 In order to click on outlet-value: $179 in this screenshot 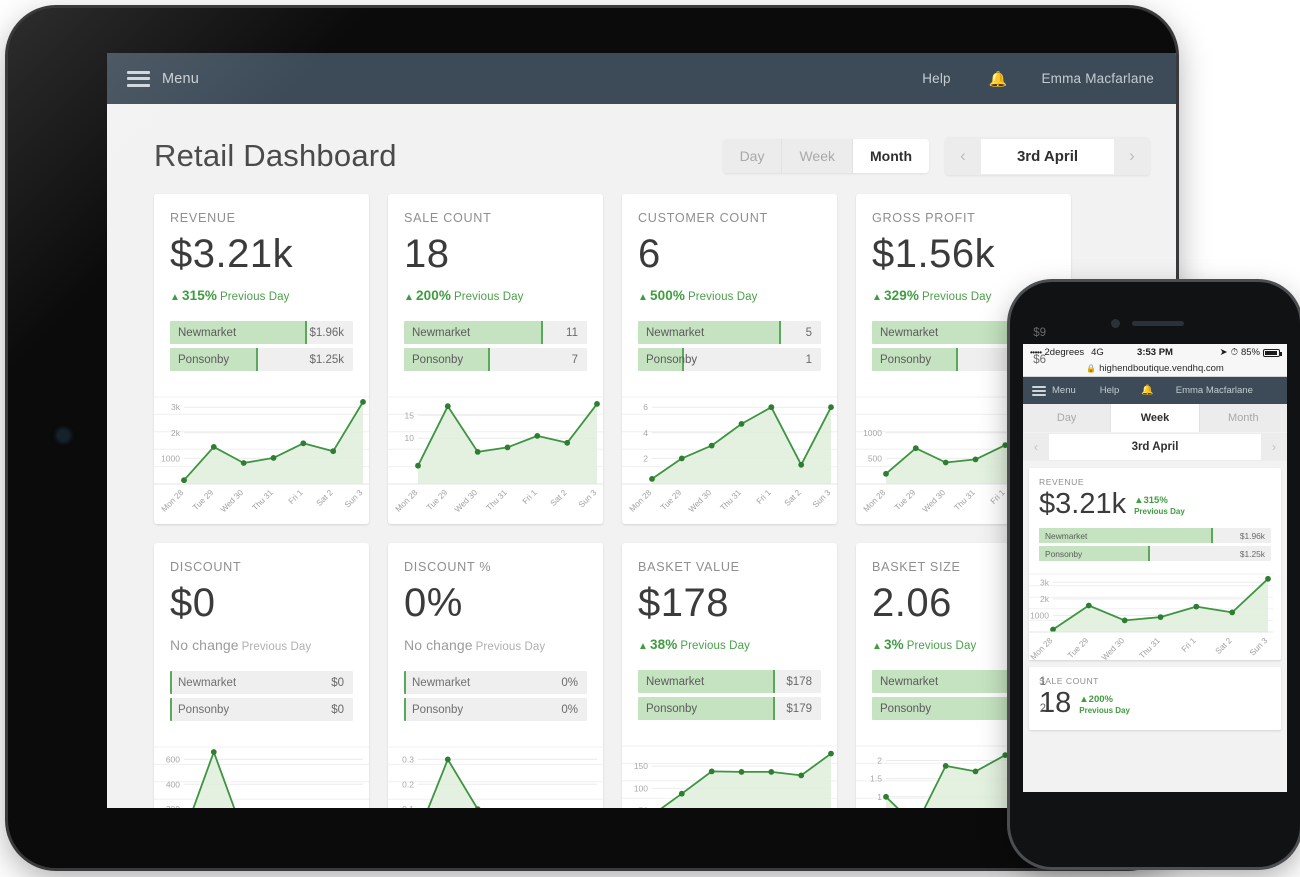, I will do `click(799, 708)`.